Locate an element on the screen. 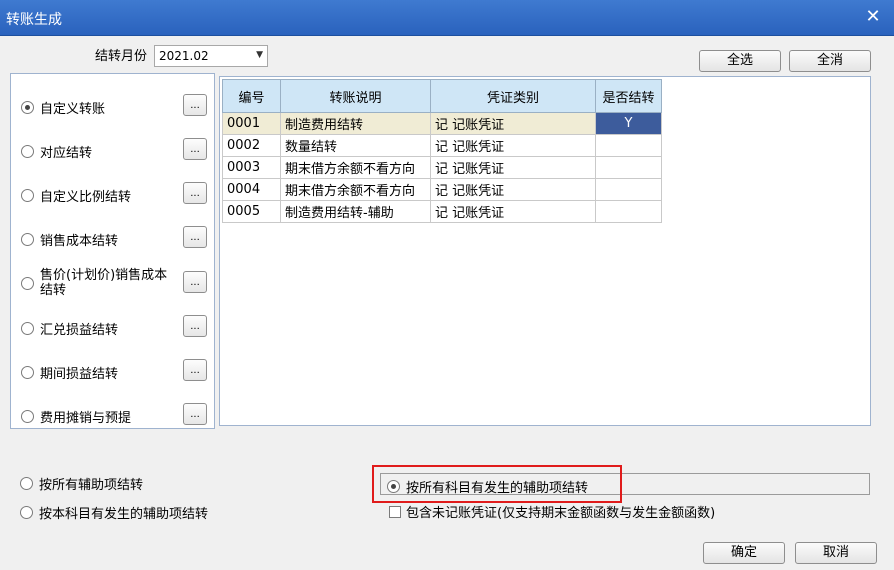 The height and width of the screenshot is (570, 894). option-subject-aux: 按本科目有发生的辅助项结转 is located at coordinates (114, 512).